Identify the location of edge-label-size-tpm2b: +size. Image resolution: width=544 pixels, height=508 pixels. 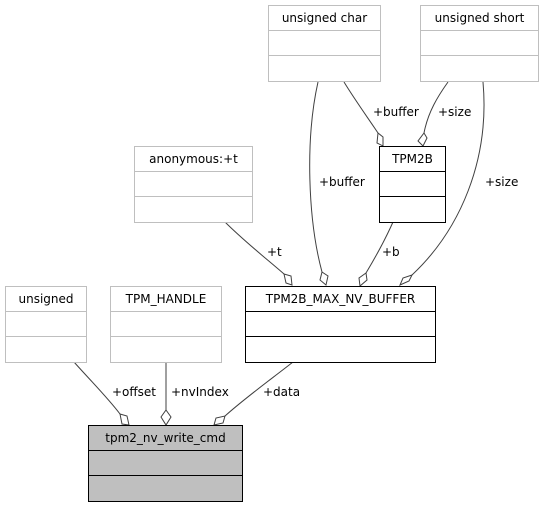
(455, 112).